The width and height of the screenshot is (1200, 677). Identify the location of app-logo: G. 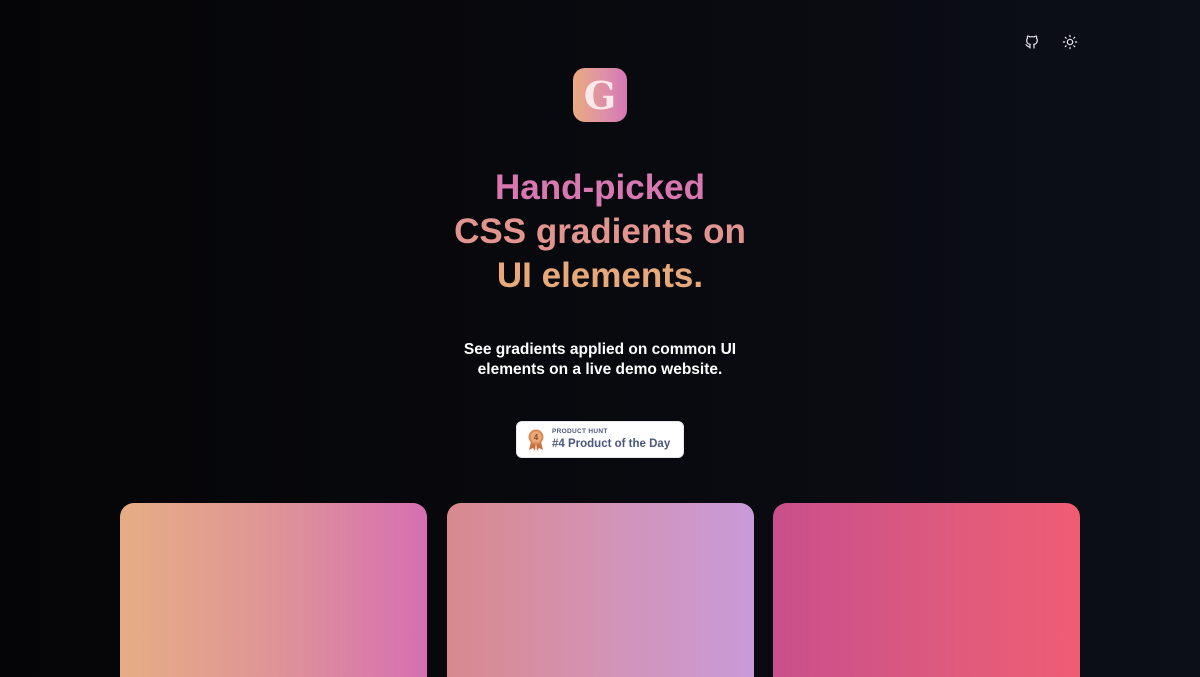
(600, 95).